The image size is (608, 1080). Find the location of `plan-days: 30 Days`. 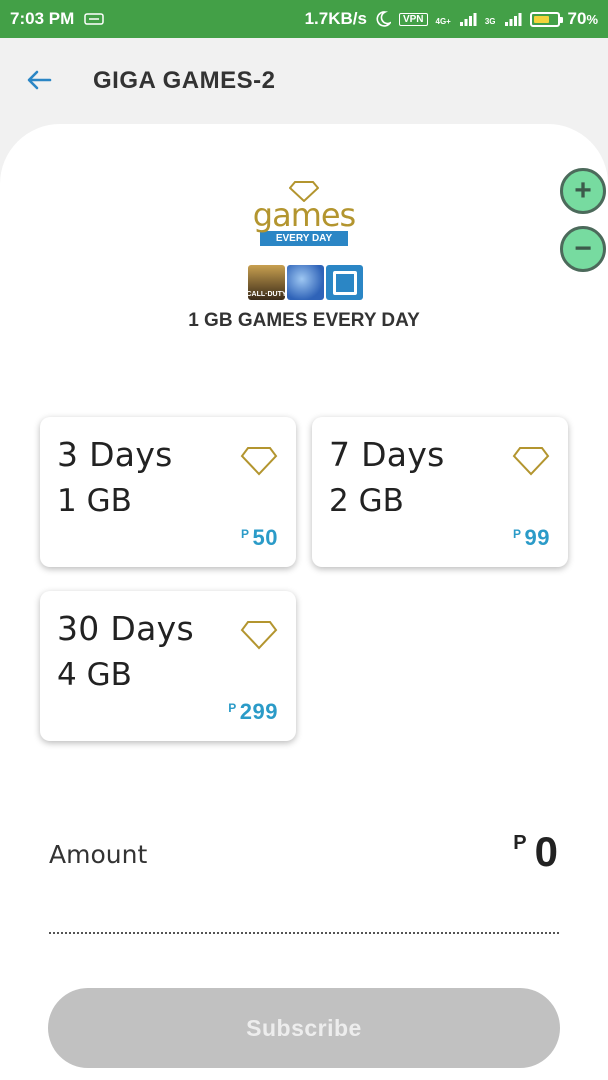

plan-days: 30 Days is located at coordinates (125, 628).